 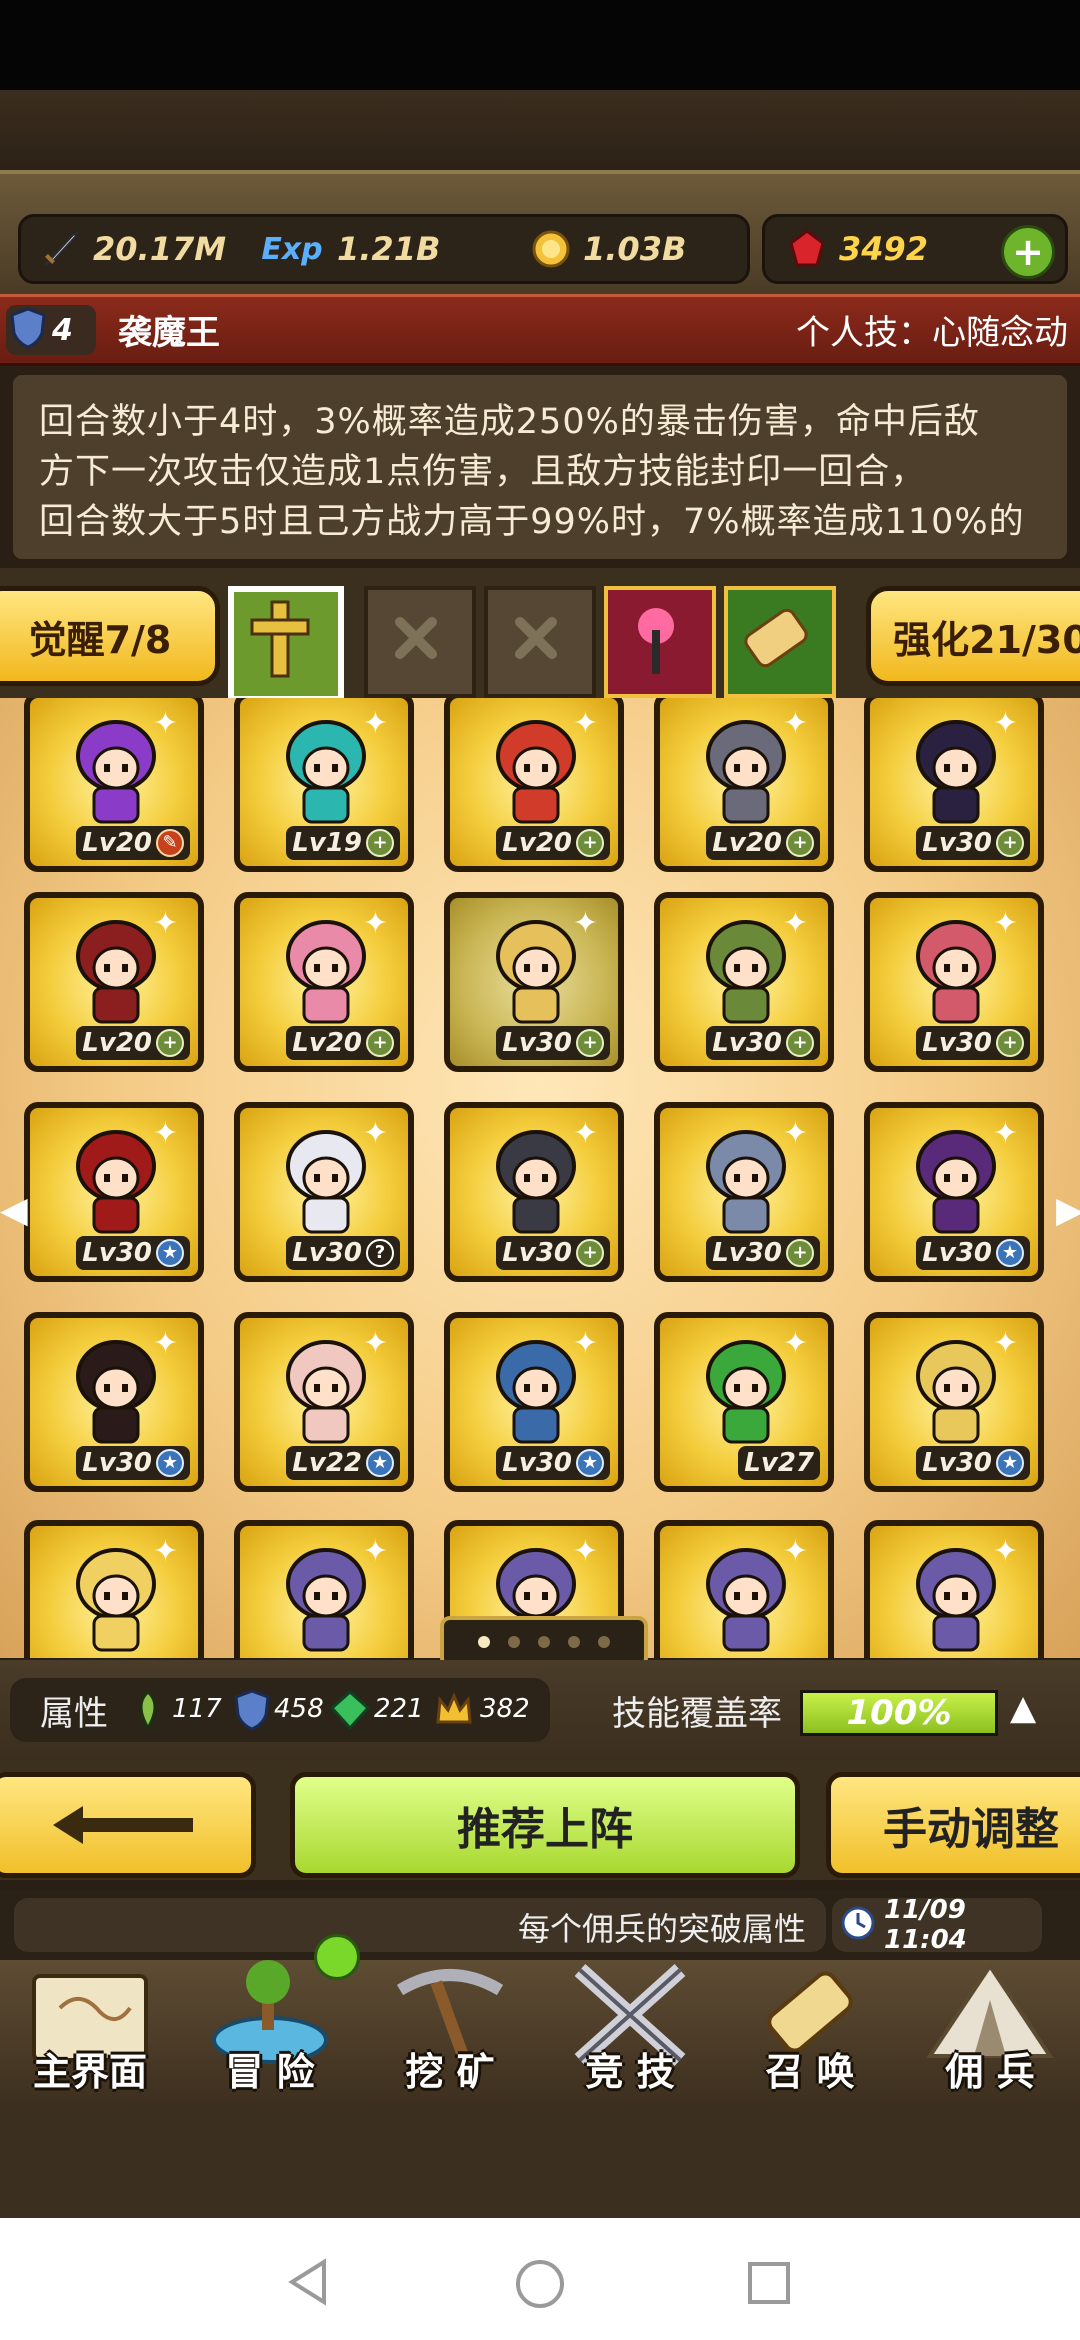 I want to click on manual-adjust-button: 手动调整, so click(x=953, y=1825).